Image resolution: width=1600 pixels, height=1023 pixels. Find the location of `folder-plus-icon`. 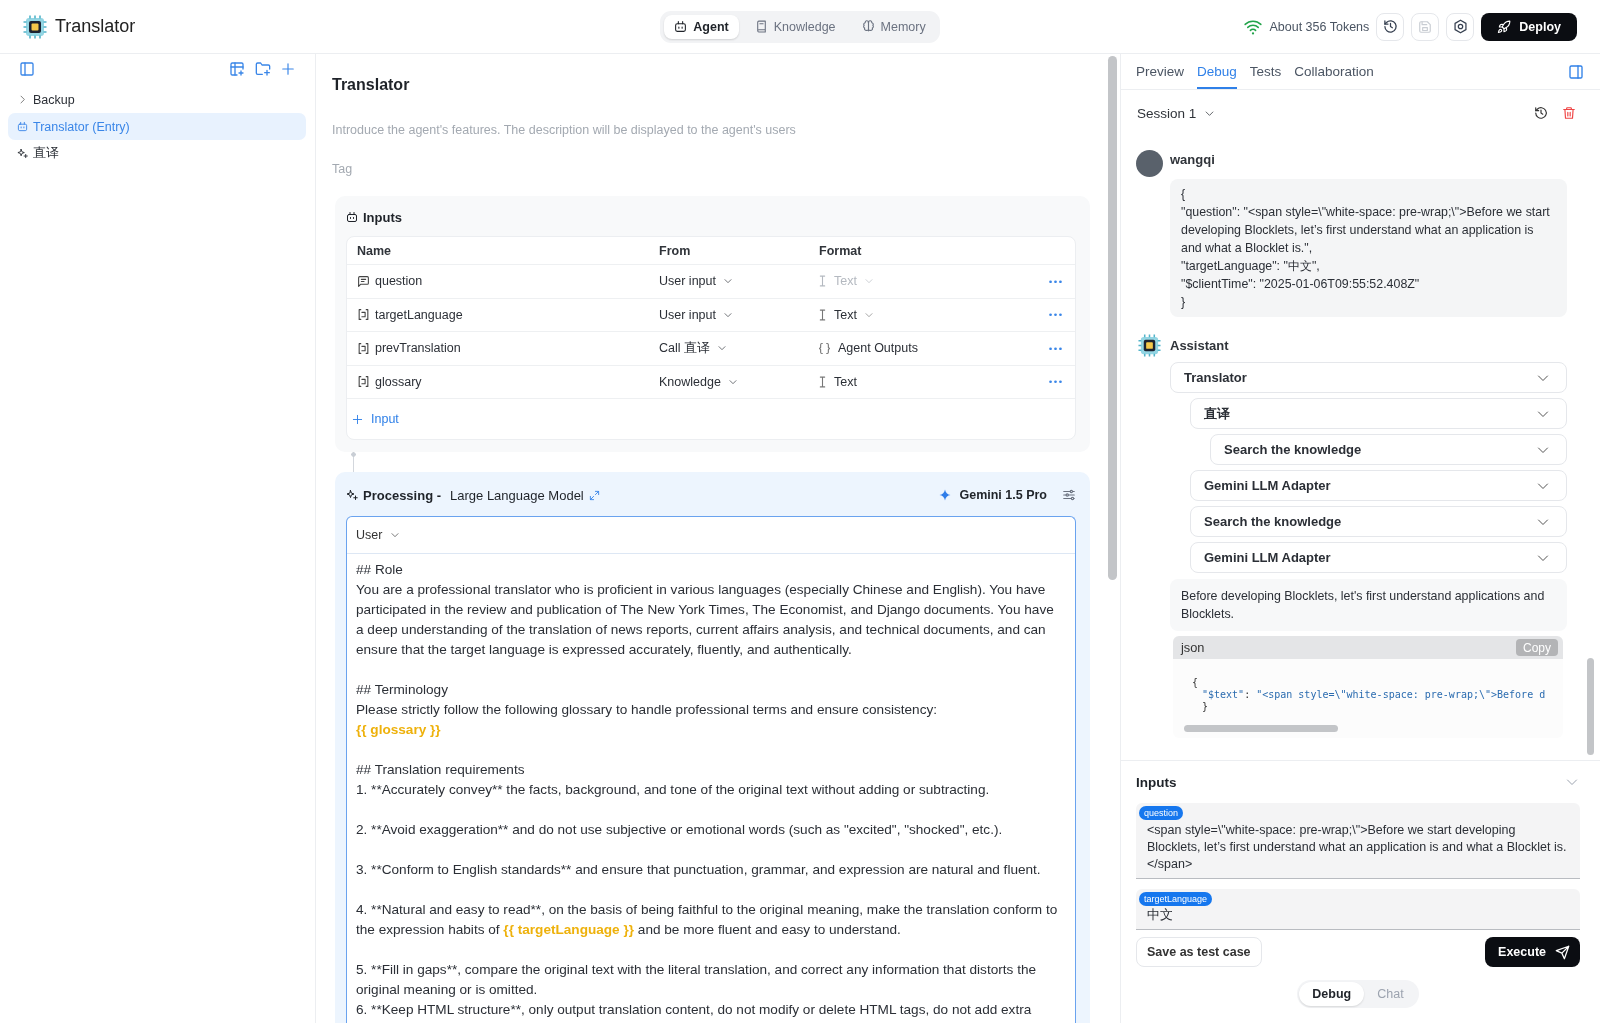

folder-plus-icon is located at coordinates (263, 69).